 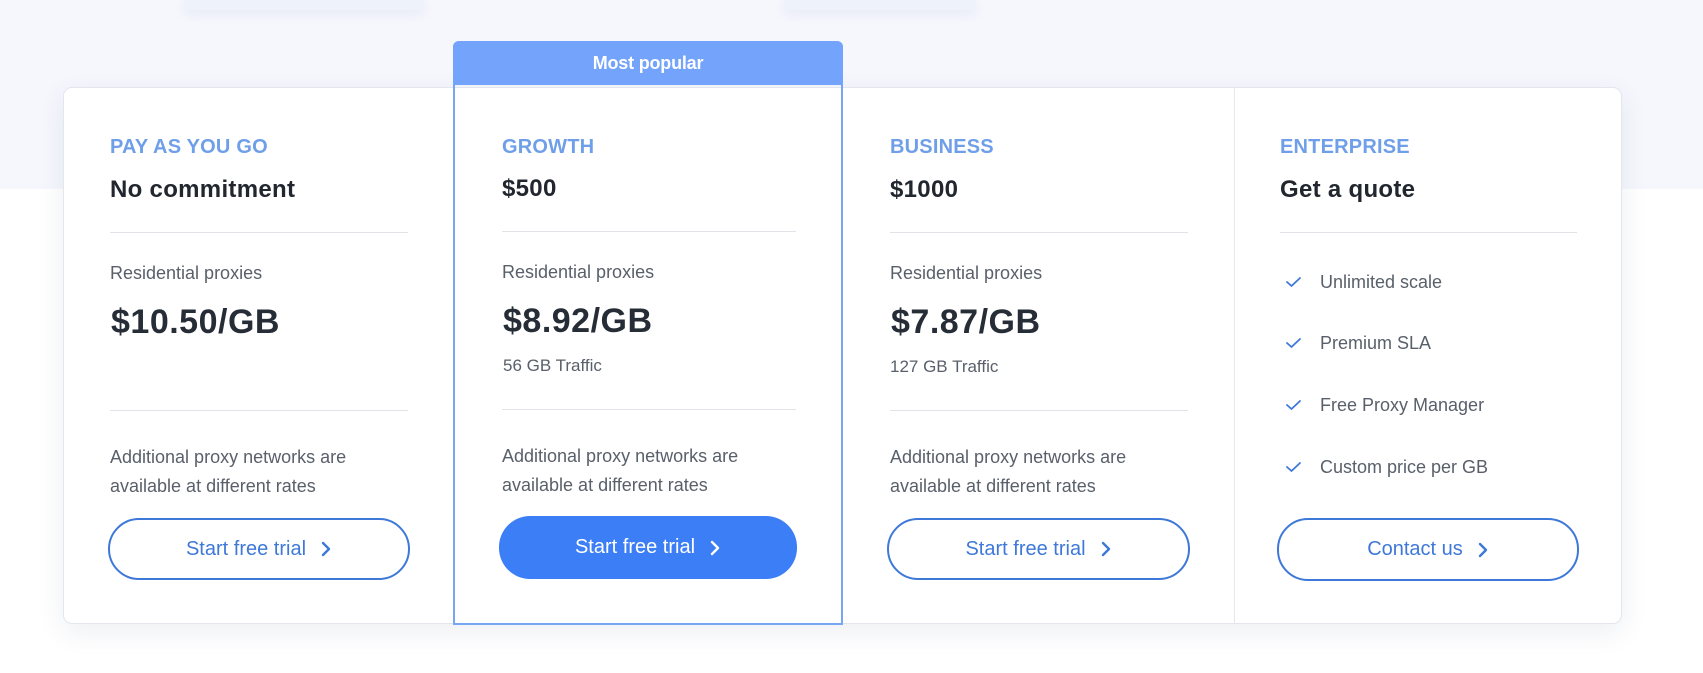 What do you see at coordinates (944, 366) in the screenshot?
I see `traffic-amount: 127 GB Traffic` at bounding box center [944, 366].